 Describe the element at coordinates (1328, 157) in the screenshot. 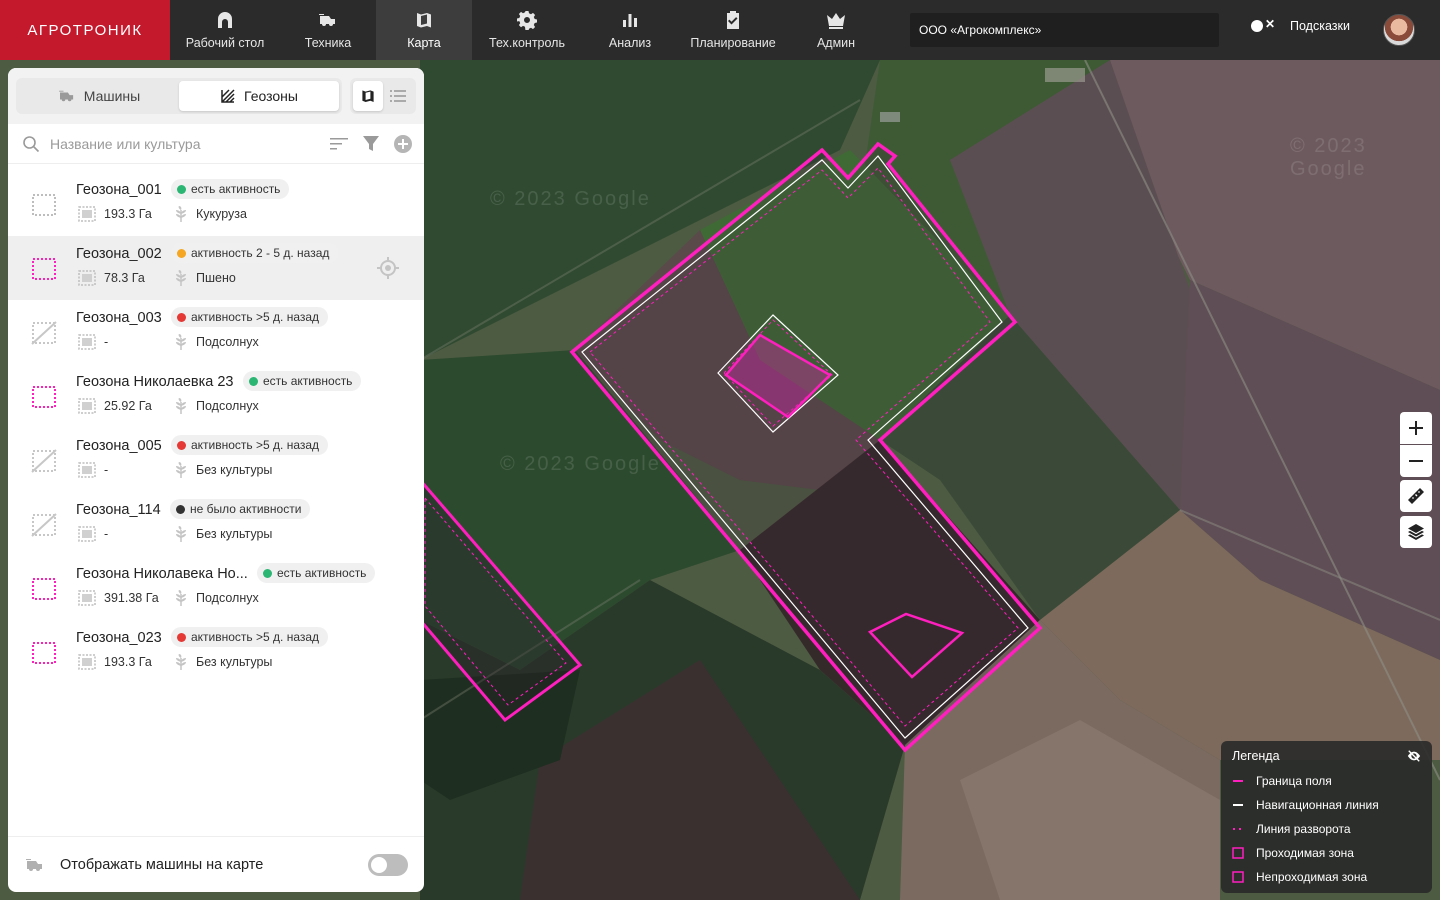

I see `map-watermark: © 2023 Google` at that location.